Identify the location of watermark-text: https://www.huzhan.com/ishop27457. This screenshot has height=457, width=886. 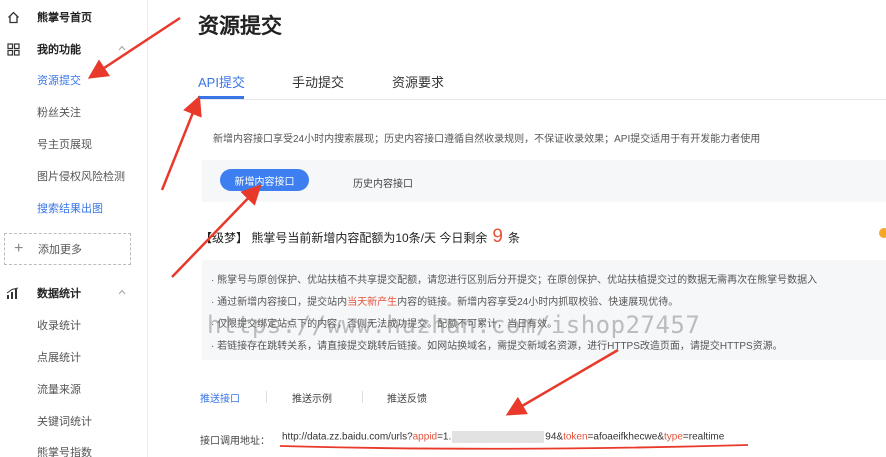
(454, 325).